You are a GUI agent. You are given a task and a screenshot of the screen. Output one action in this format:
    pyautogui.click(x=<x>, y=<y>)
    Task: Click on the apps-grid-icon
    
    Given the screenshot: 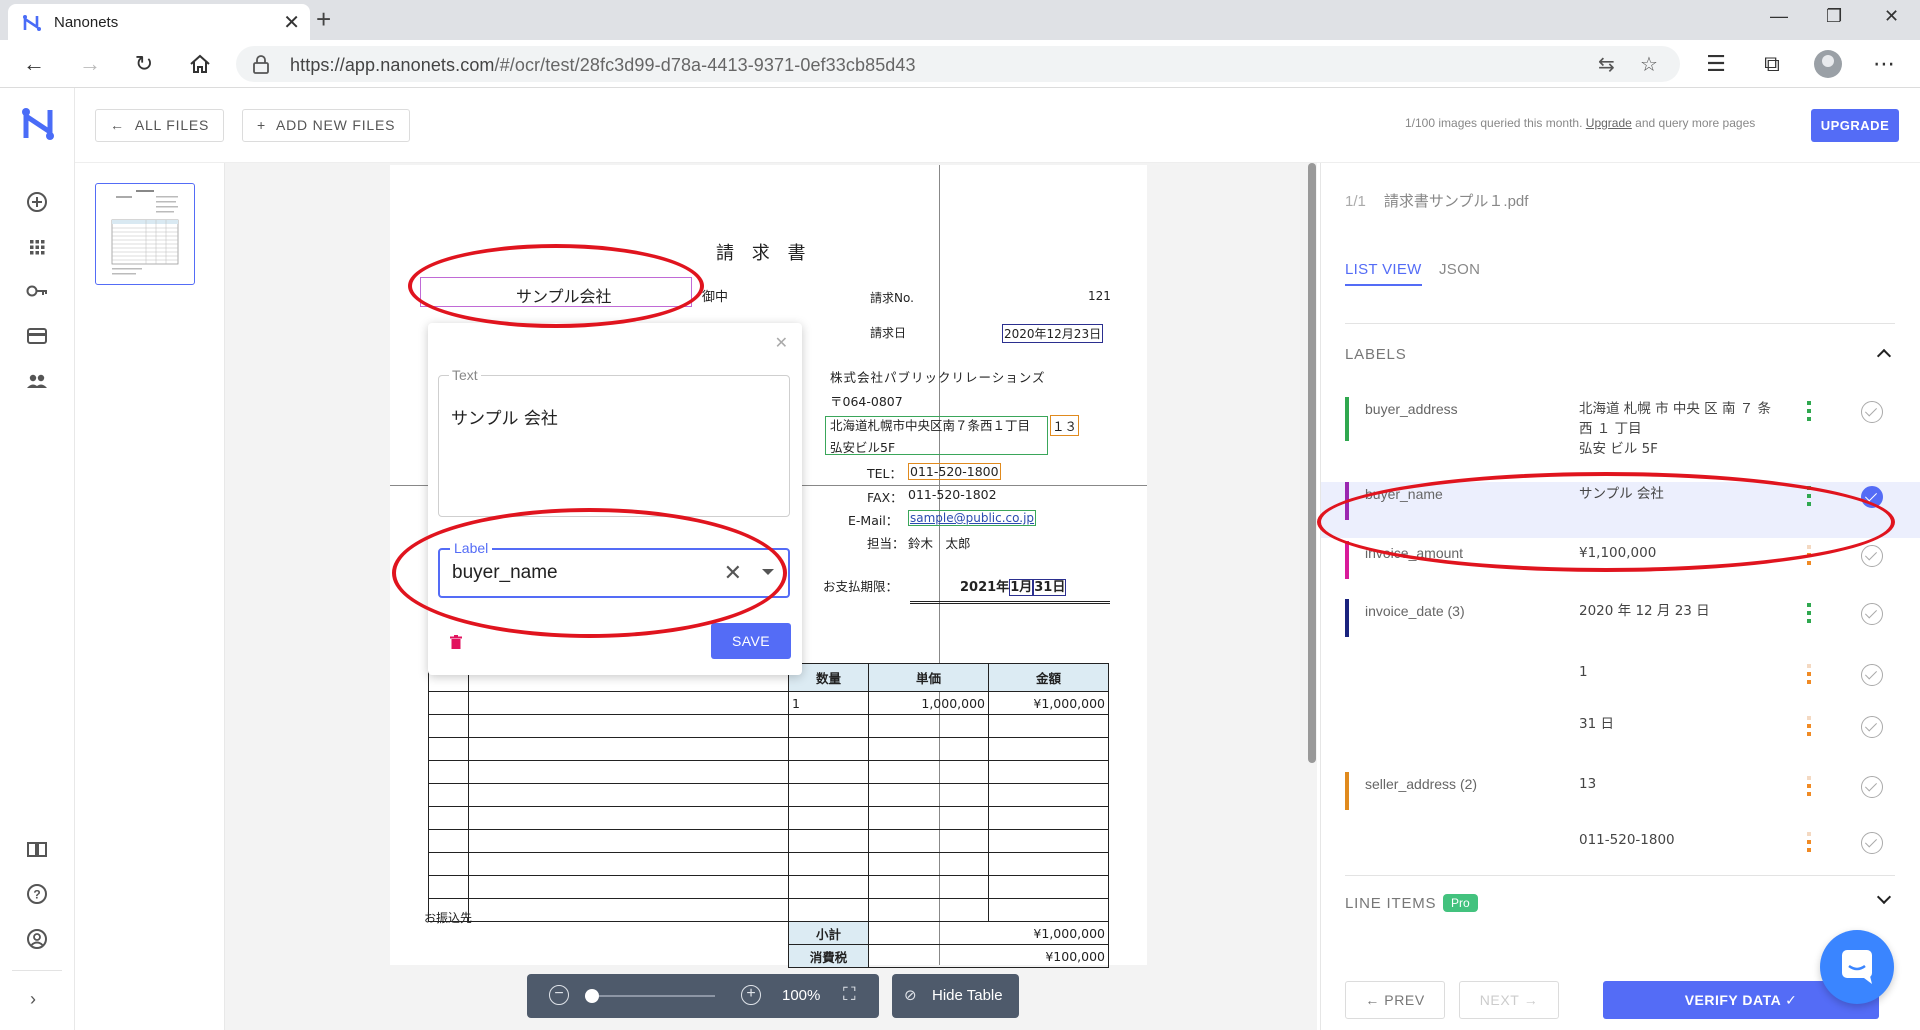 What is the action you would take?
    pyautogui.click(x=37, y=247)
    